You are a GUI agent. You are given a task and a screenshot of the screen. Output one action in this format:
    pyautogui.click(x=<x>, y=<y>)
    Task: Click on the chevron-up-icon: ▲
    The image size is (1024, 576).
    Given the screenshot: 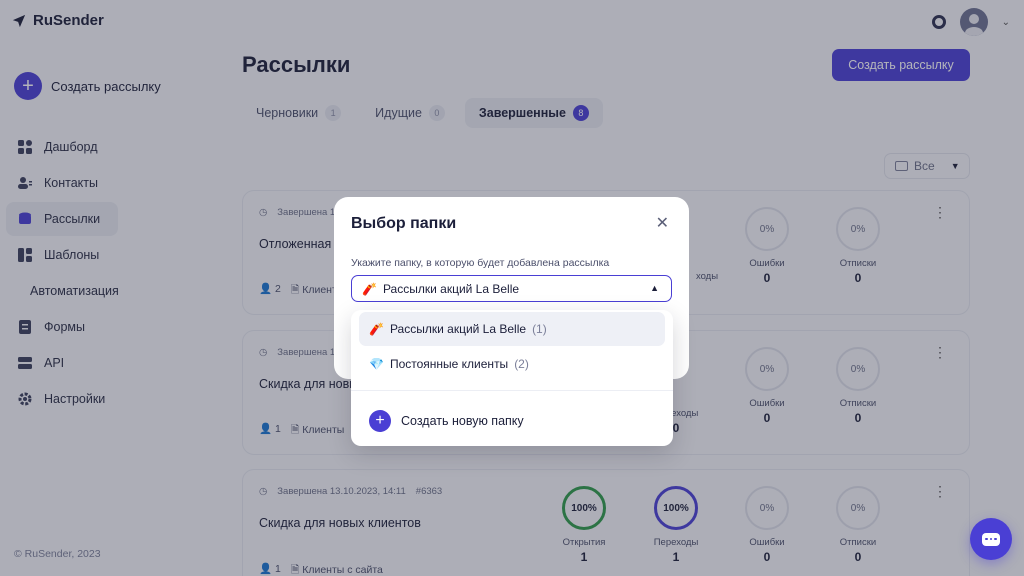 What is the action you would take?
    pyautogui.click(x=654, y=288)
    